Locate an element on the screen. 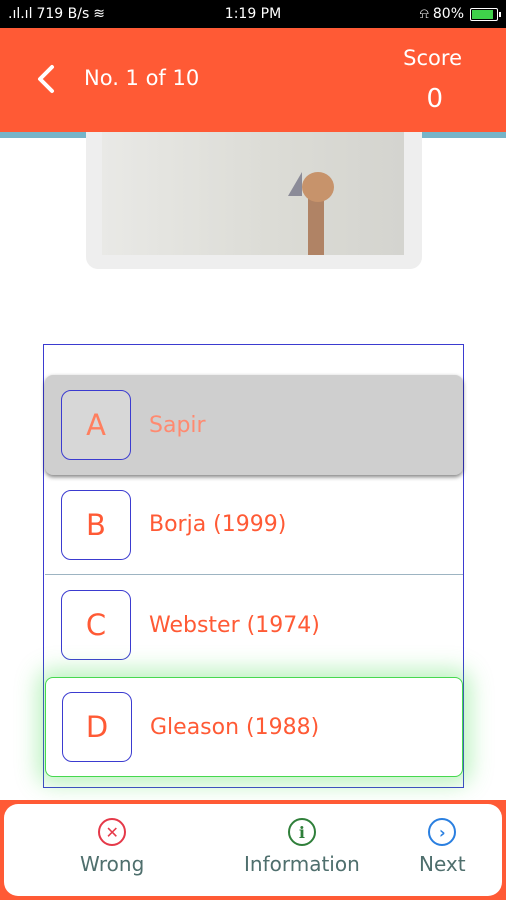  status-bar: .ıl.ıl 719 B/s ≋ 1:19 PM ⍾ 80% is located at coordinates (253, 14).